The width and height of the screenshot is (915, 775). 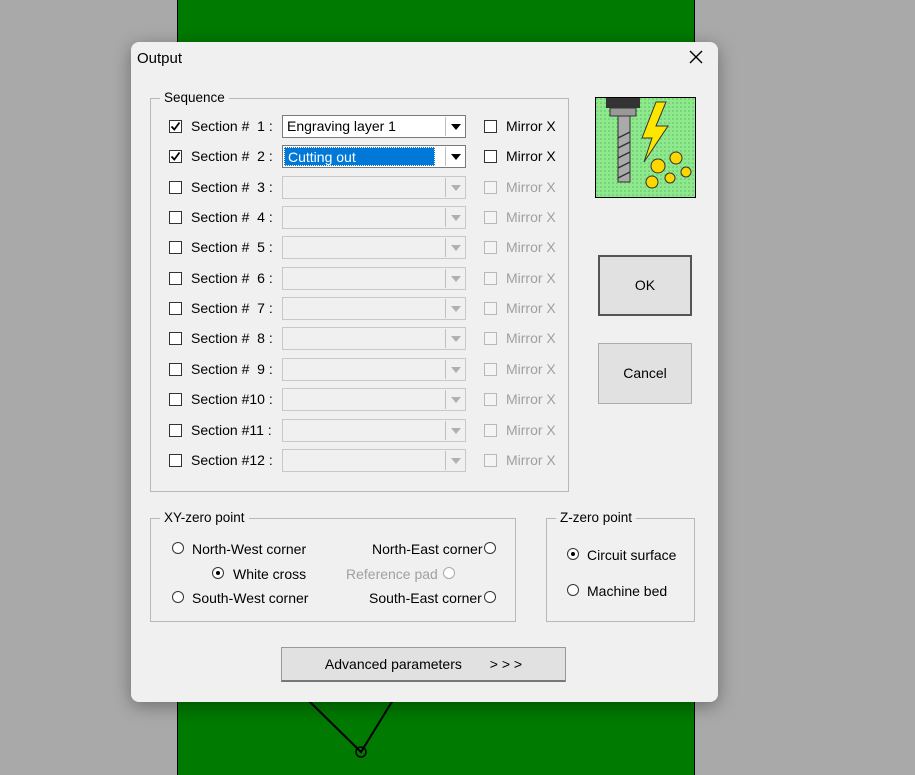 I want to click on sequence-row: Section # 7 : Mirror X, so click(x=361, y=309).